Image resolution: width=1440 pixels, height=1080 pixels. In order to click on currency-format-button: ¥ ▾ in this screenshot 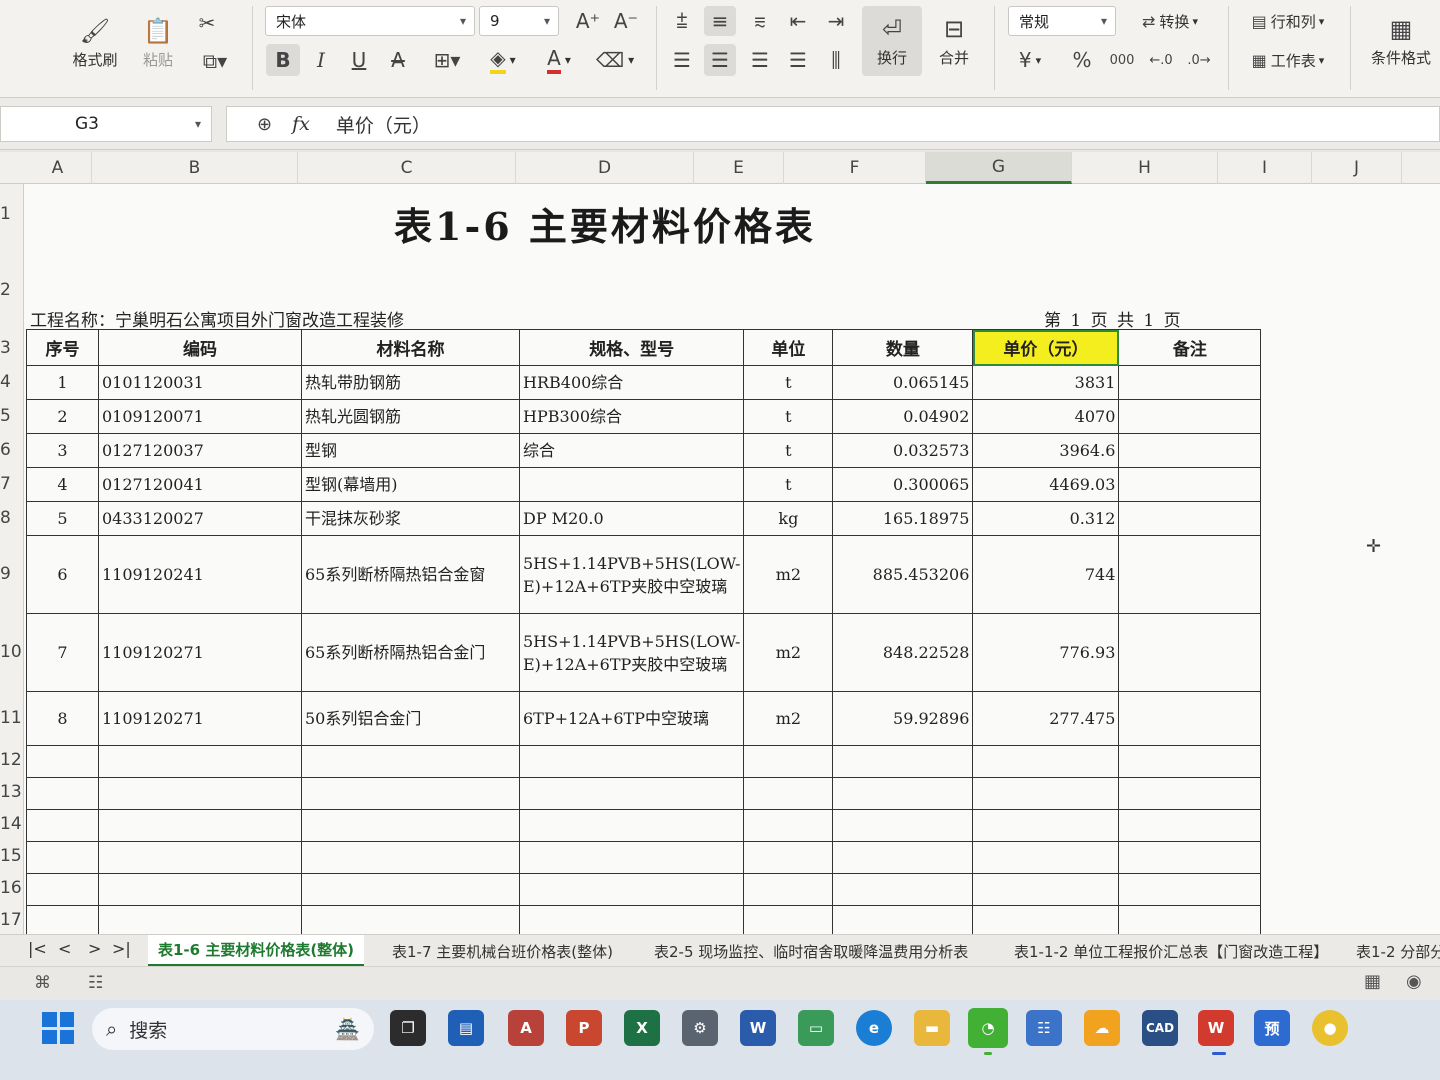, I will do `click(1030, 60)`.